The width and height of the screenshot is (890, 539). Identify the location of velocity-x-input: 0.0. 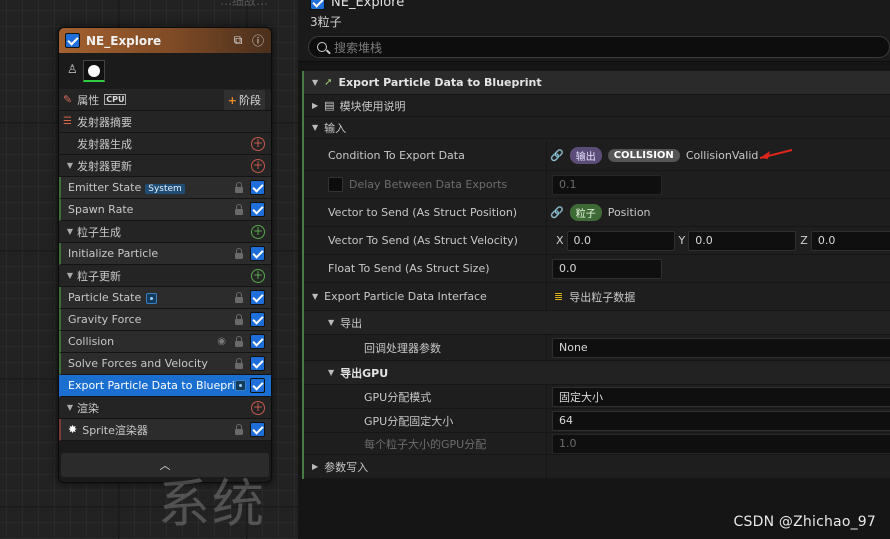
(620, 240).